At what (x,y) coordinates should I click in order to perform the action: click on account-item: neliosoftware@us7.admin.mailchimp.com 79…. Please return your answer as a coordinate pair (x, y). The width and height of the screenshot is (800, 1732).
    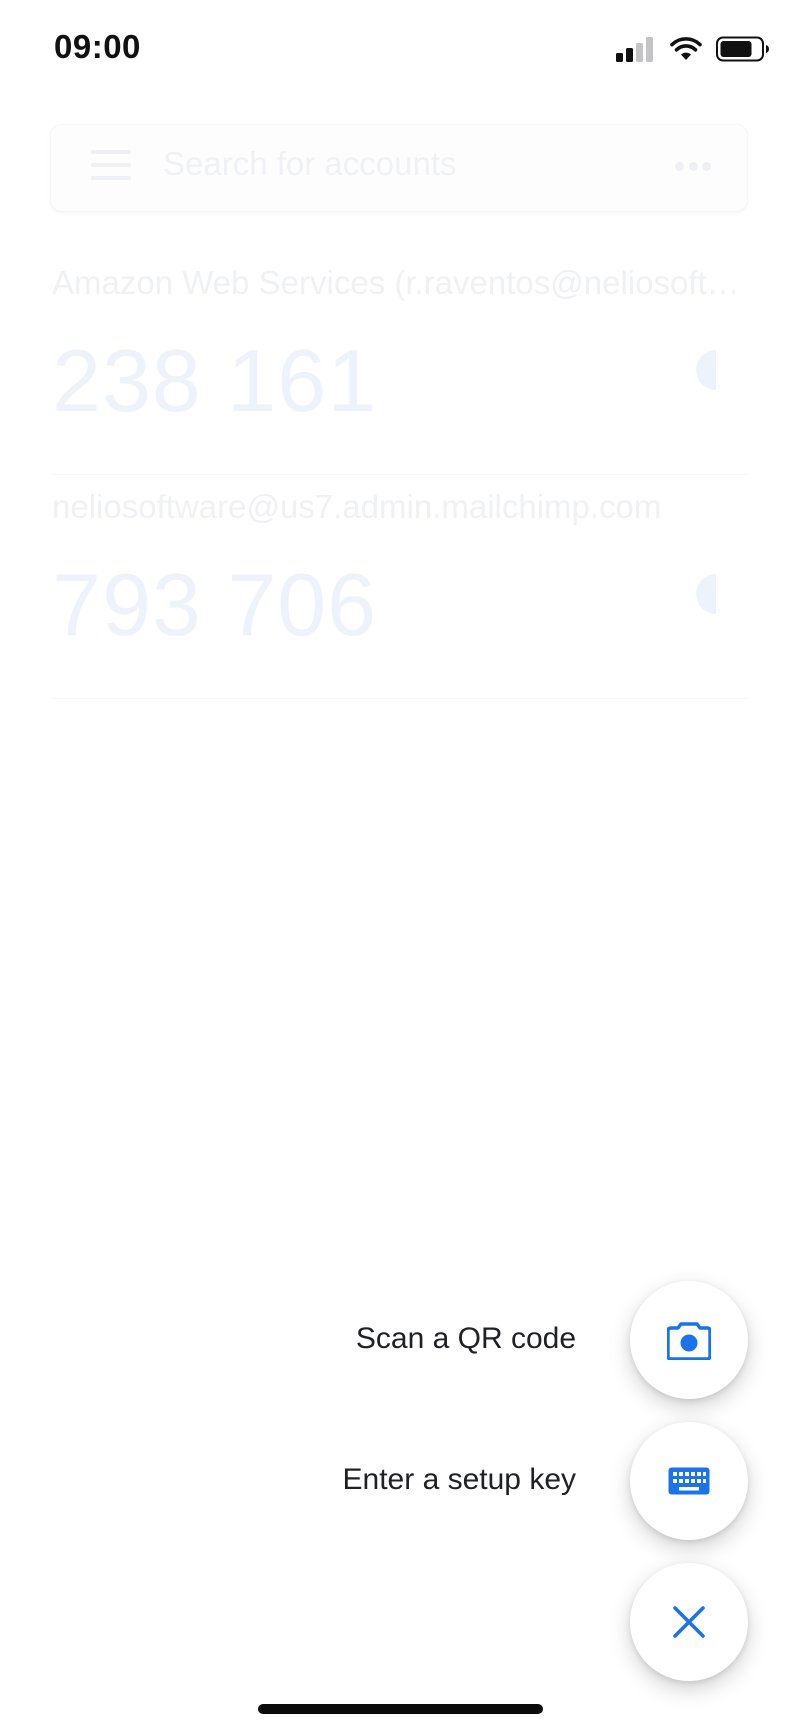
    Looking at the image, I should click on (400, 586).